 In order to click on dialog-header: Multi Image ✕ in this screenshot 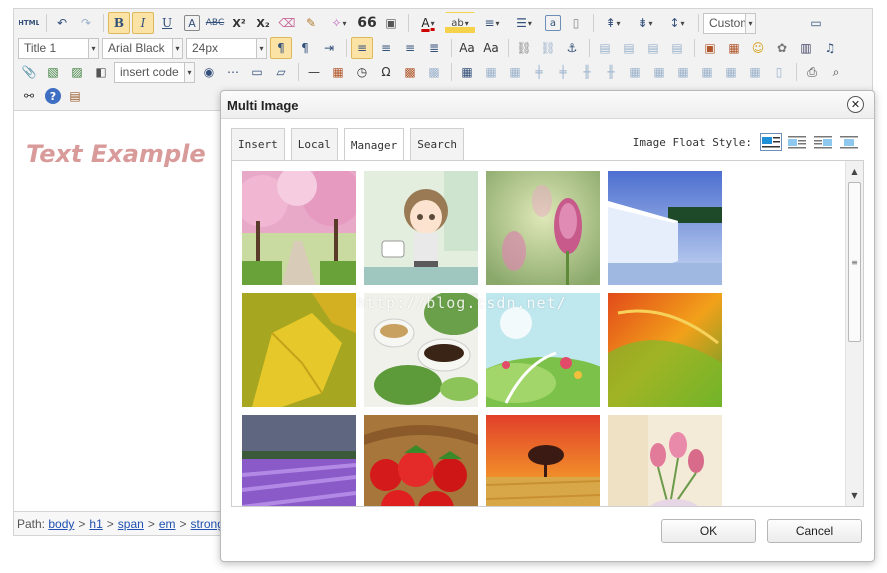, I will do `click(547, 105)`.